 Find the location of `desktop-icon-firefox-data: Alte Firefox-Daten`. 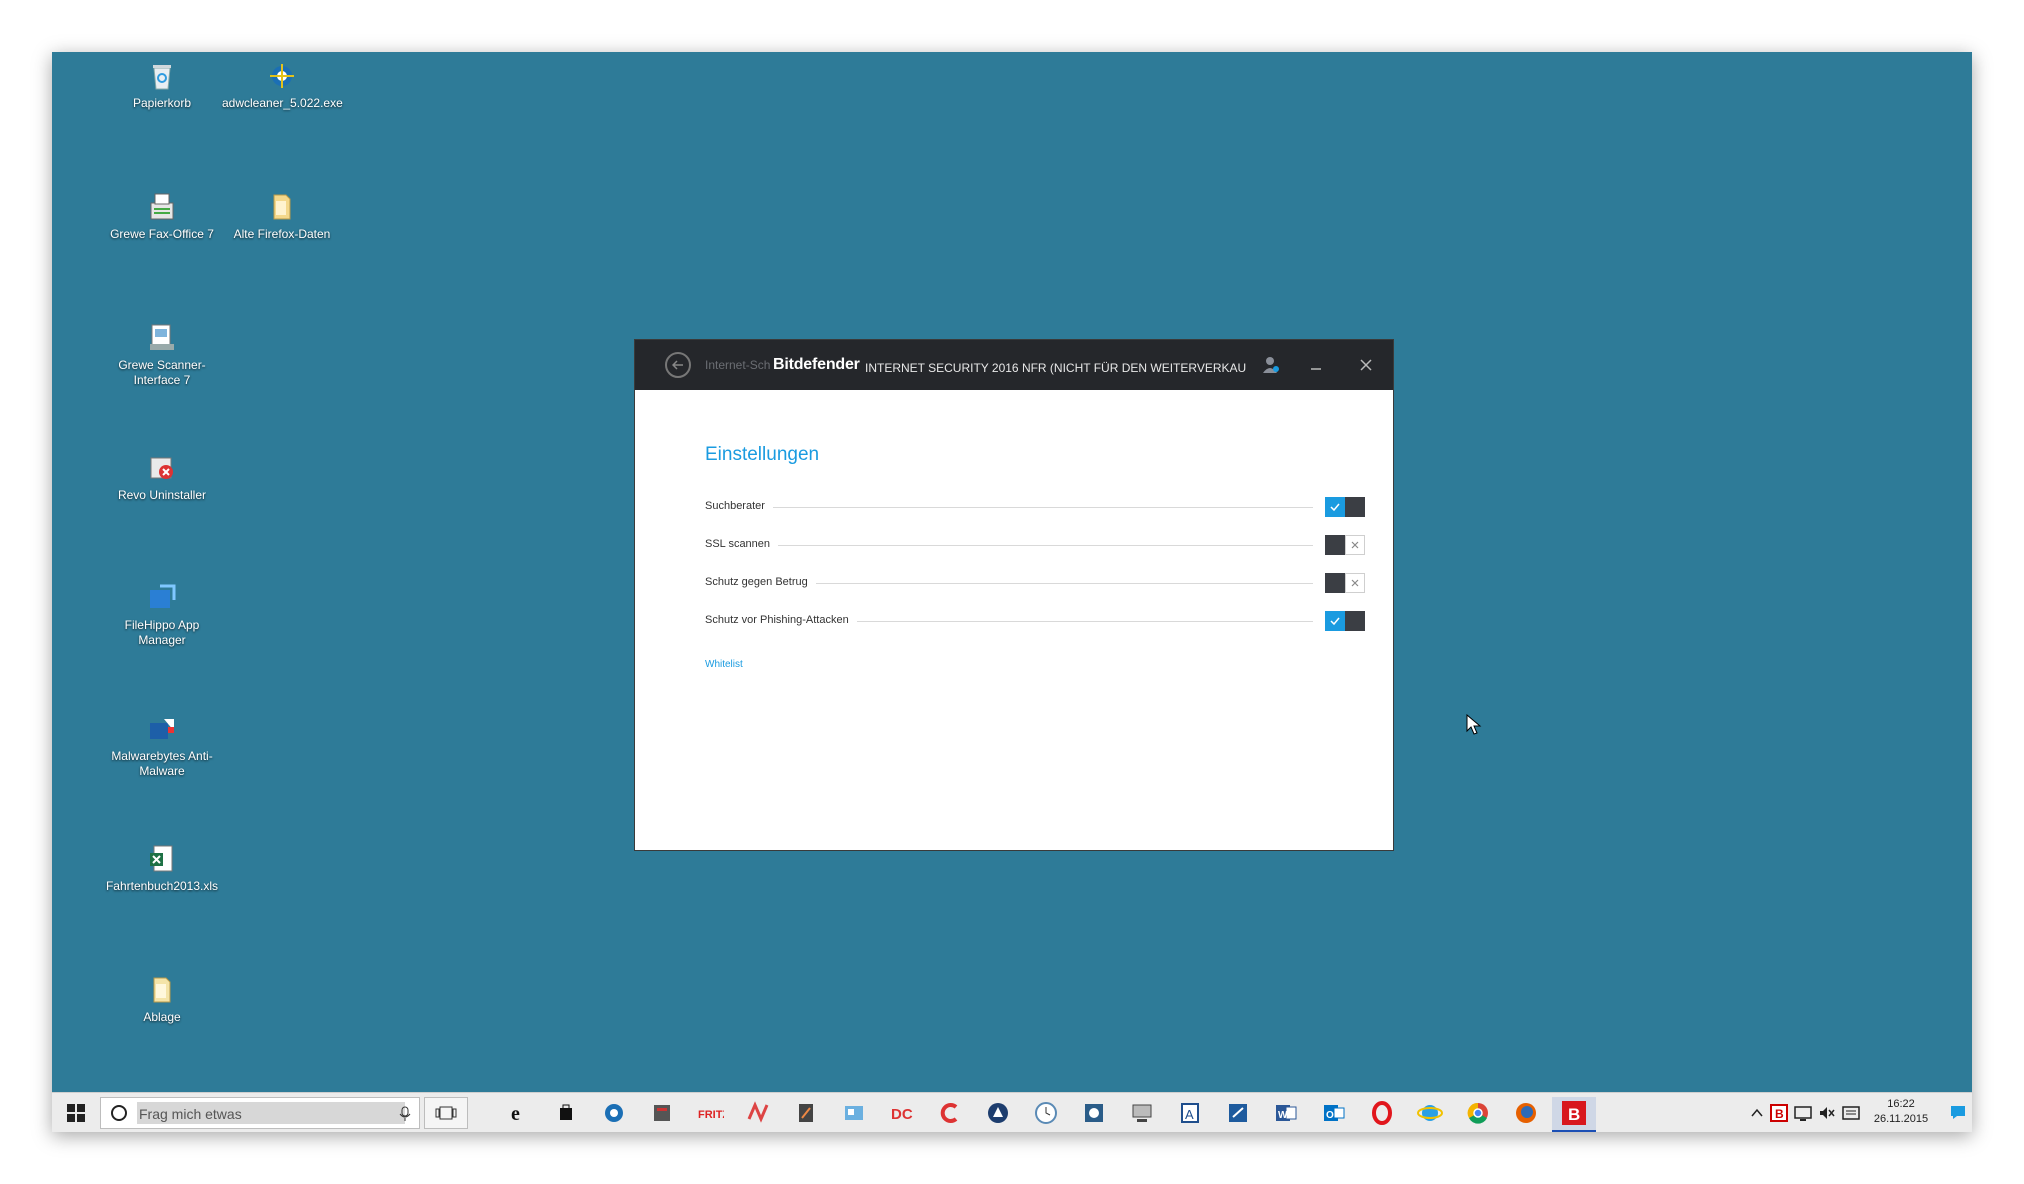

desktop-icon-firefox-data: Alte Firefox-Daten is located at coordinates (282, 216).